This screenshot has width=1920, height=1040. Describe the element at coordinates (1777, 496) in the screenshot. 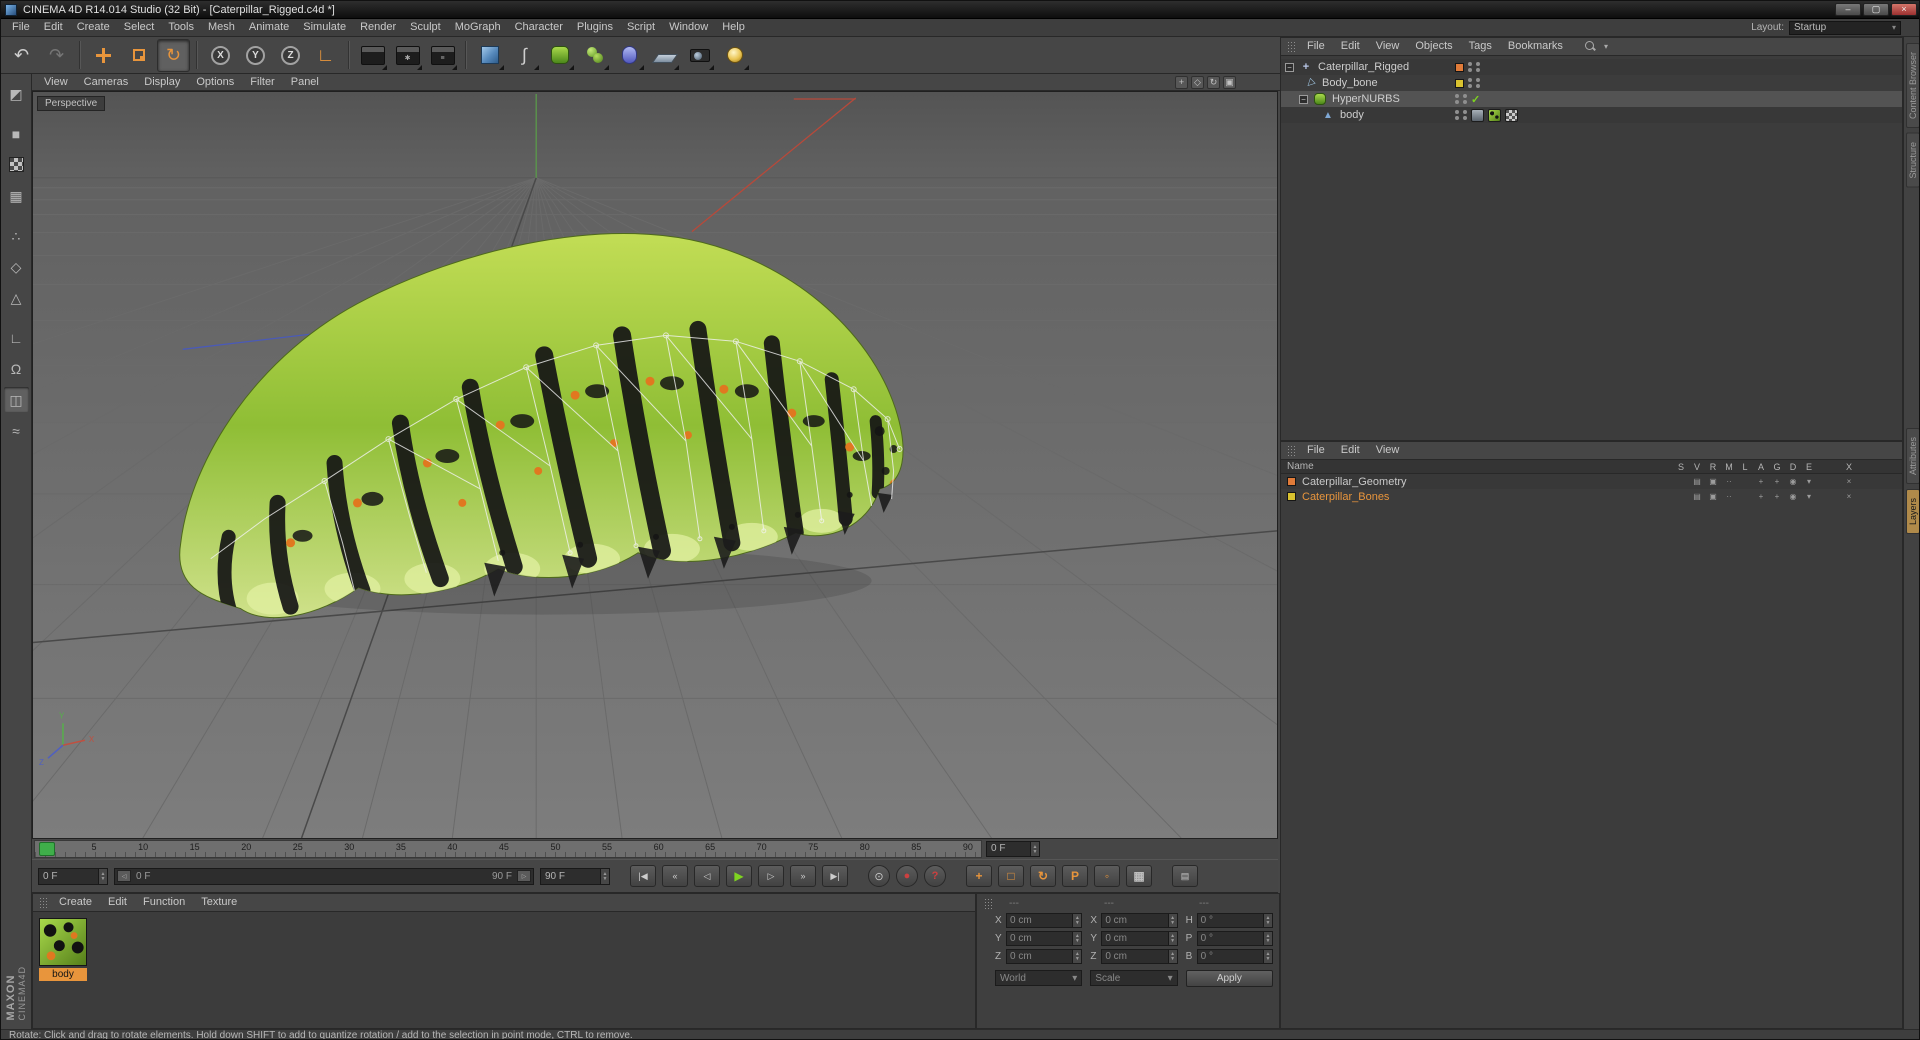

I see `layer-toggle-icon: +` at that location.